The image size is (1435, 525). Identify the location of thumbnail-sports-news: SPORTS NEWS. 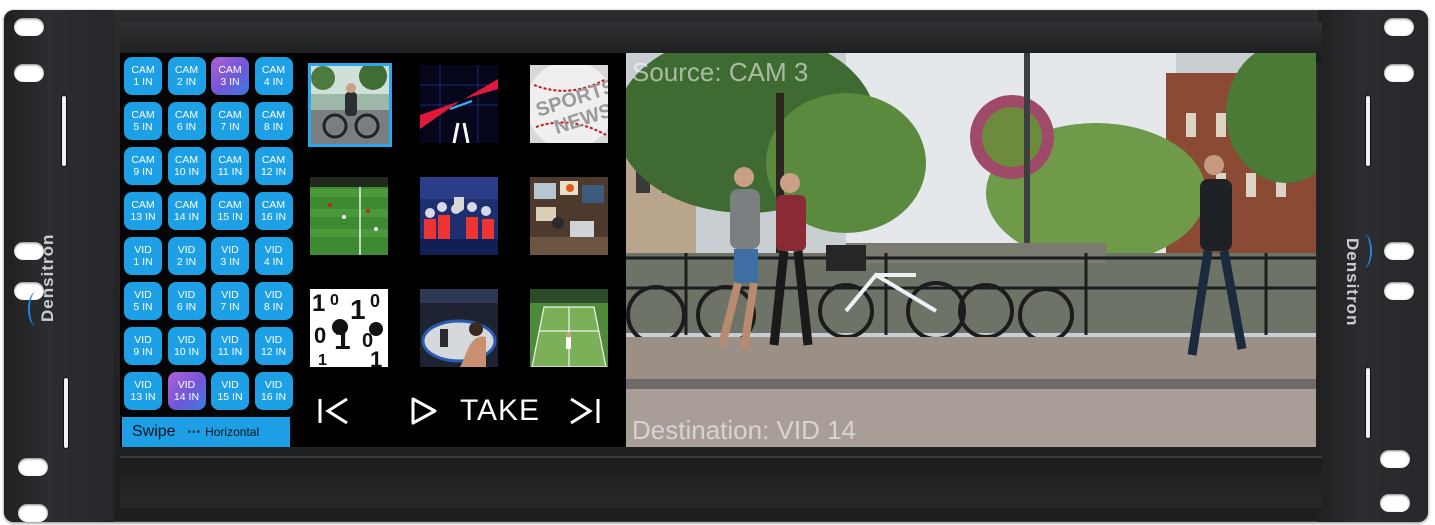
(569, 104).